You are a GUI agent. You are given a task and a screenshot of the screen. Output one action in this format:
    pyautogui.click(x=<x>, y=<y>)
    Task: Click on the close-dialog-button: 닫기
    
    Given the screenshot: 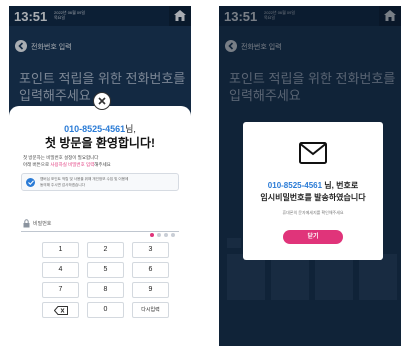 What is the action you would take?
    pyautogui.click(x=313, y=237)
    